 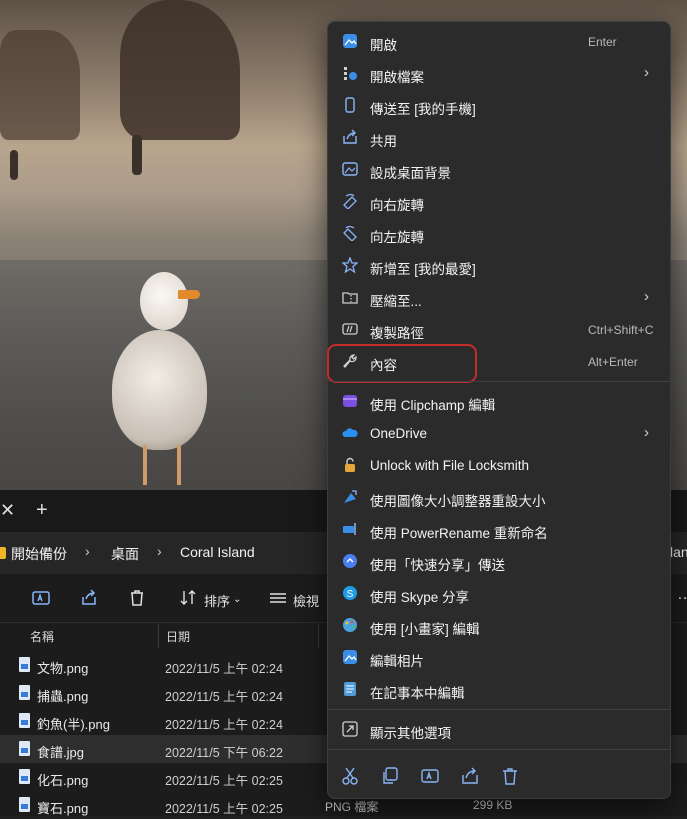 I want to click on menu-item-label: 使用 [小畫家] 編輯, so click(x=425, y=629).